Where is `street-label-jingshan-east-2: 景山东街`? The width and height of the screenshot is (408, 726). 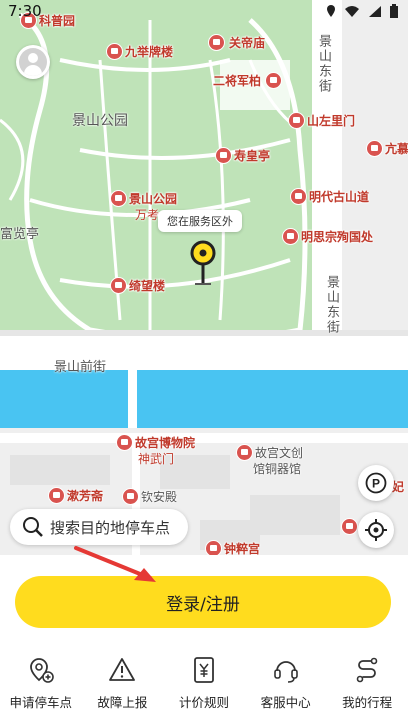 street-label-jingshan-east-2: 景山东街 is located at coordinates (331, 305).